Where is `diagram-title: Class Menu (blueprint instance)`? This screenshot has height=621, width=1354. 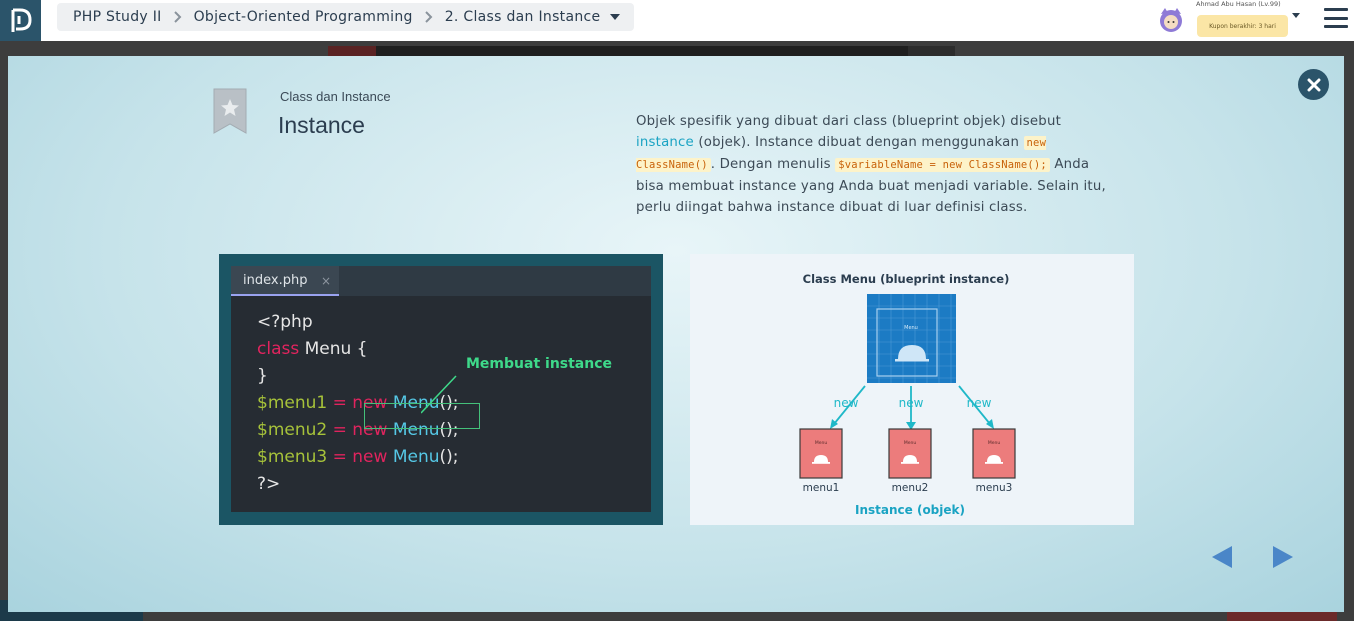 diagram-title: Class Menu (blueprint instance) is located at coordinates (906, 279).